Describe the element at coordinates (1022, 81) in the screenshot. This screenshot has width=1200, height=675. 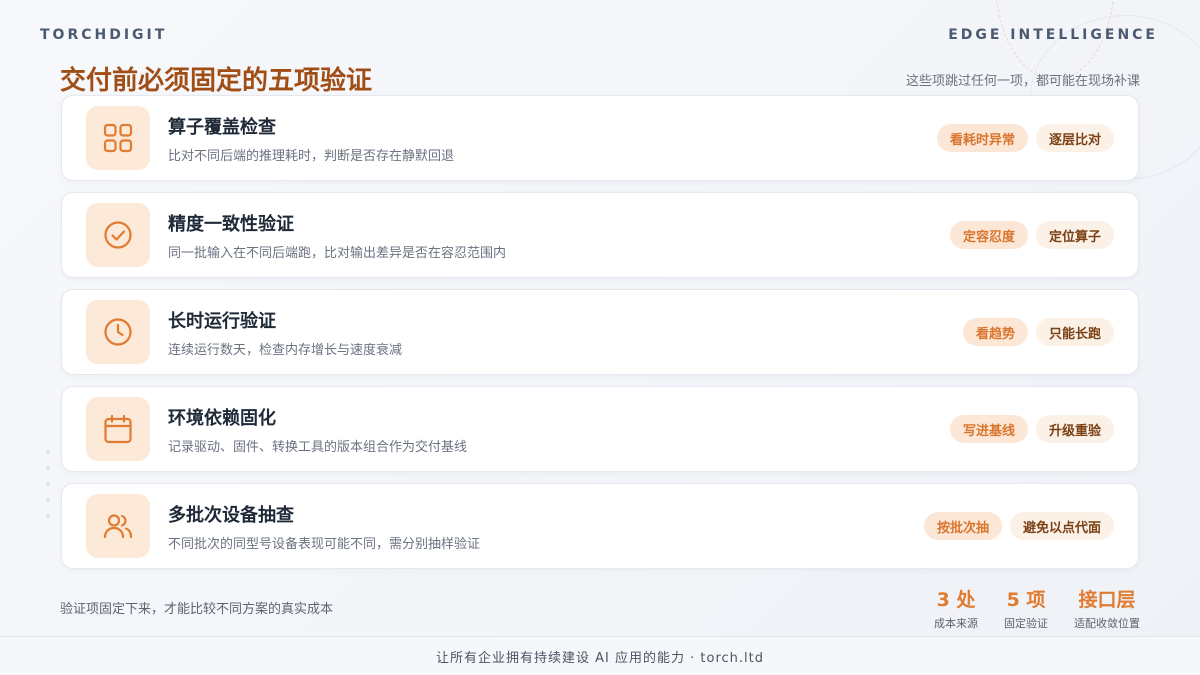
I see `page-subtitle: 这些项跳过任何一项，都可能在现场补课` at that location.